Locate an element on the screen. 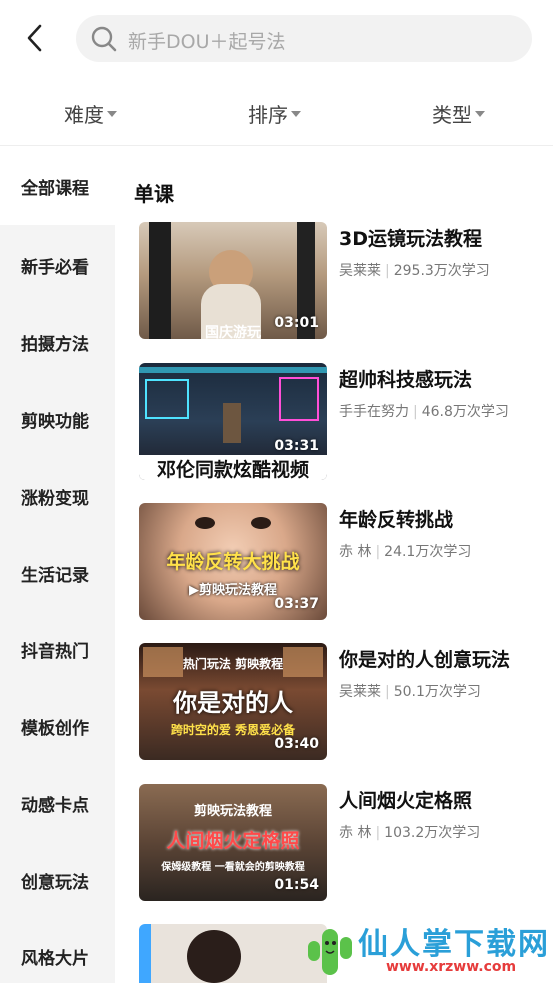 Image resolution: width=553 pixels, height=995 pixels. course-thumbnail: 年龄反转大挑战 ▶剪映玩法教程 03:37 is located at coordinates (233, 561).